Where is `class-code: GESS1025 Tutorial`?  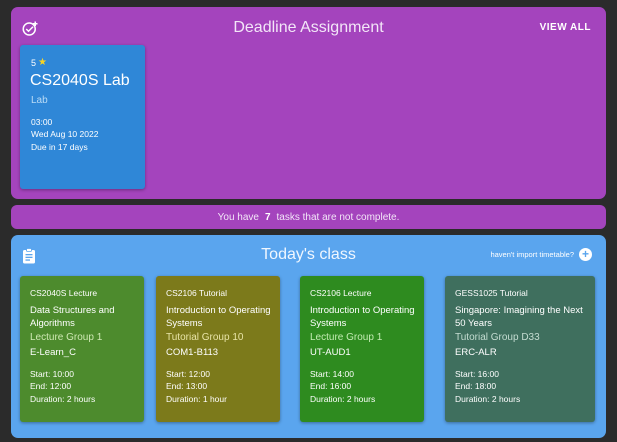
class-code: GESS1025 Tutorial is located at coordinates (491, 293).